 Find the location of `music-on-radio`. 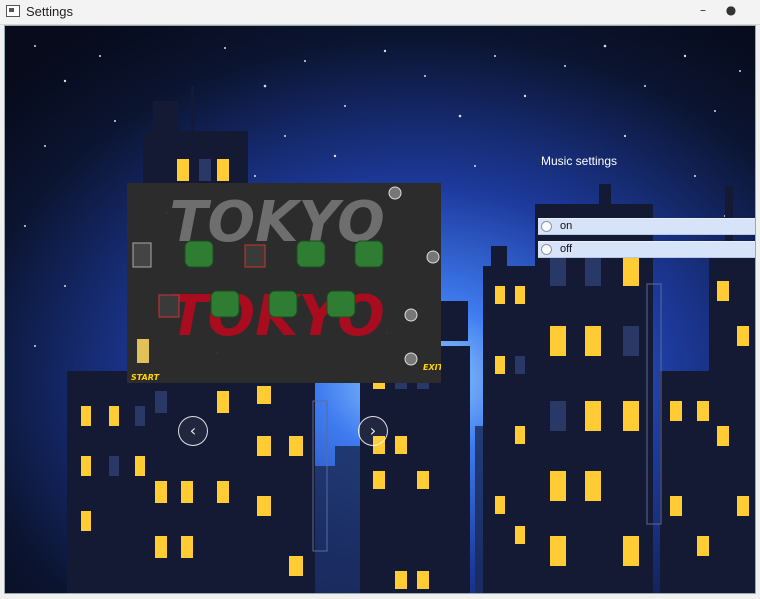

music-on-radio is located at coordinates (546, 226).